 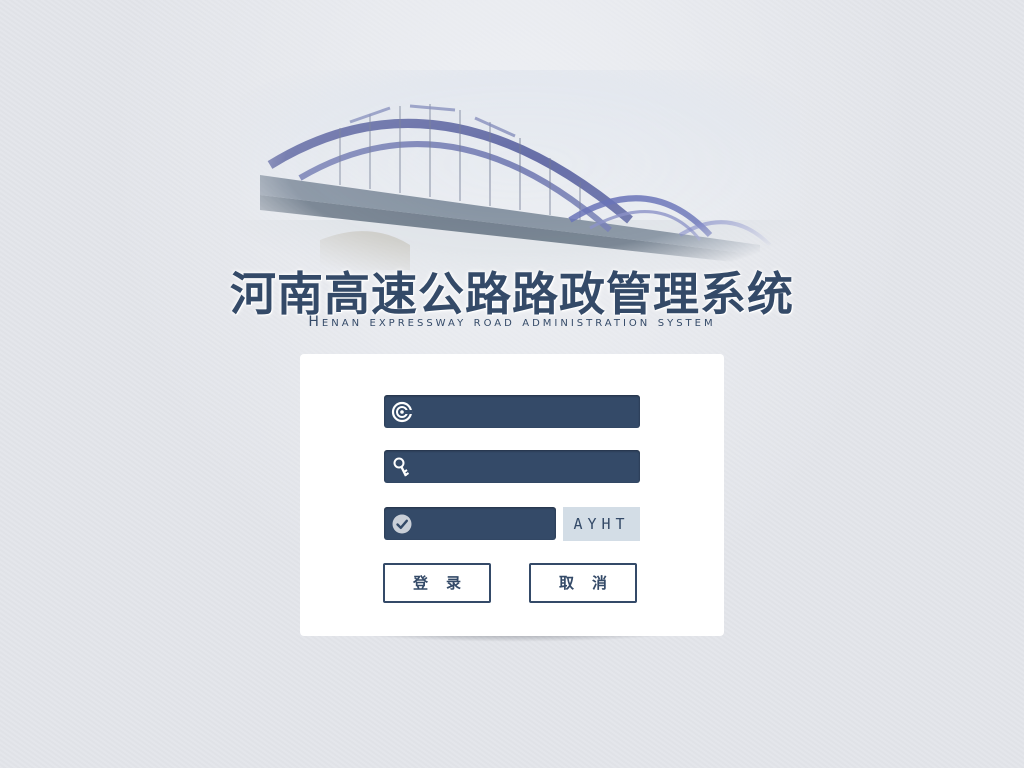 I want to click on username-input, so click(x=526, y=411).